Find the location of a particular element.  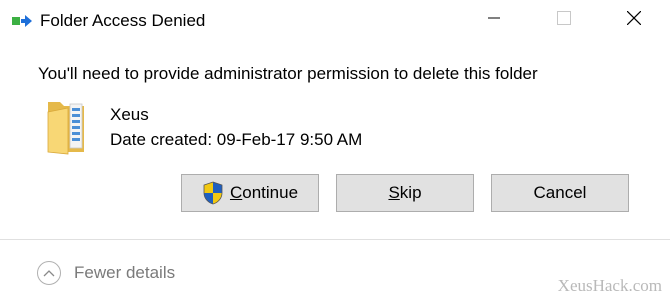

window-title: Folder Access Denied is located at coordinates (123, 20).